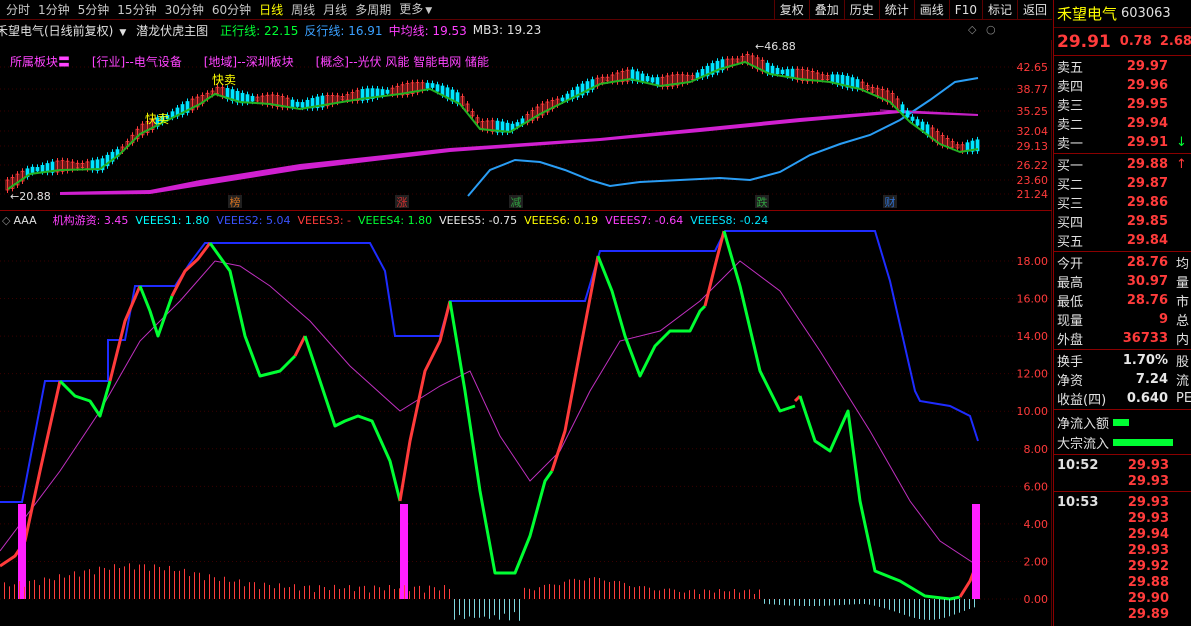  What do you see at coordinates (184, 10) in the screenshot?
I see `tab-30min: 30分钟` at bounding box center [184, 10].